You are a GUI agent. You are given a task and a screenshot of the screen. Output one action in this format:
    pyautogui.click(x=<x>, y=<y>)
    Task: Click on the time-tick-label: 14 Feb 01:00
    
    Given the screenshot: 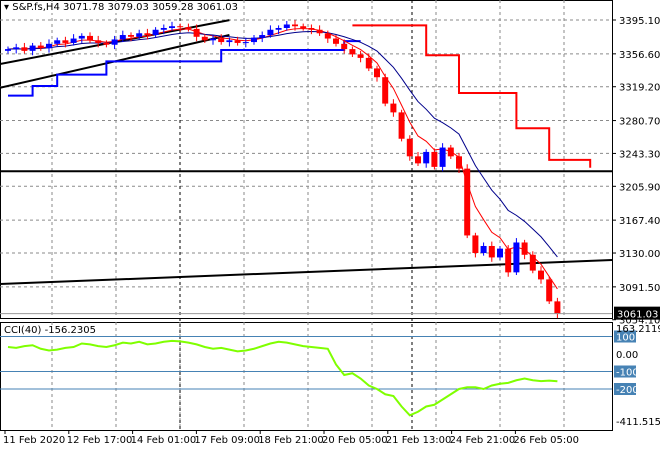 What is the action you would take?
    pyautogui.click(x=164, y=440)
    